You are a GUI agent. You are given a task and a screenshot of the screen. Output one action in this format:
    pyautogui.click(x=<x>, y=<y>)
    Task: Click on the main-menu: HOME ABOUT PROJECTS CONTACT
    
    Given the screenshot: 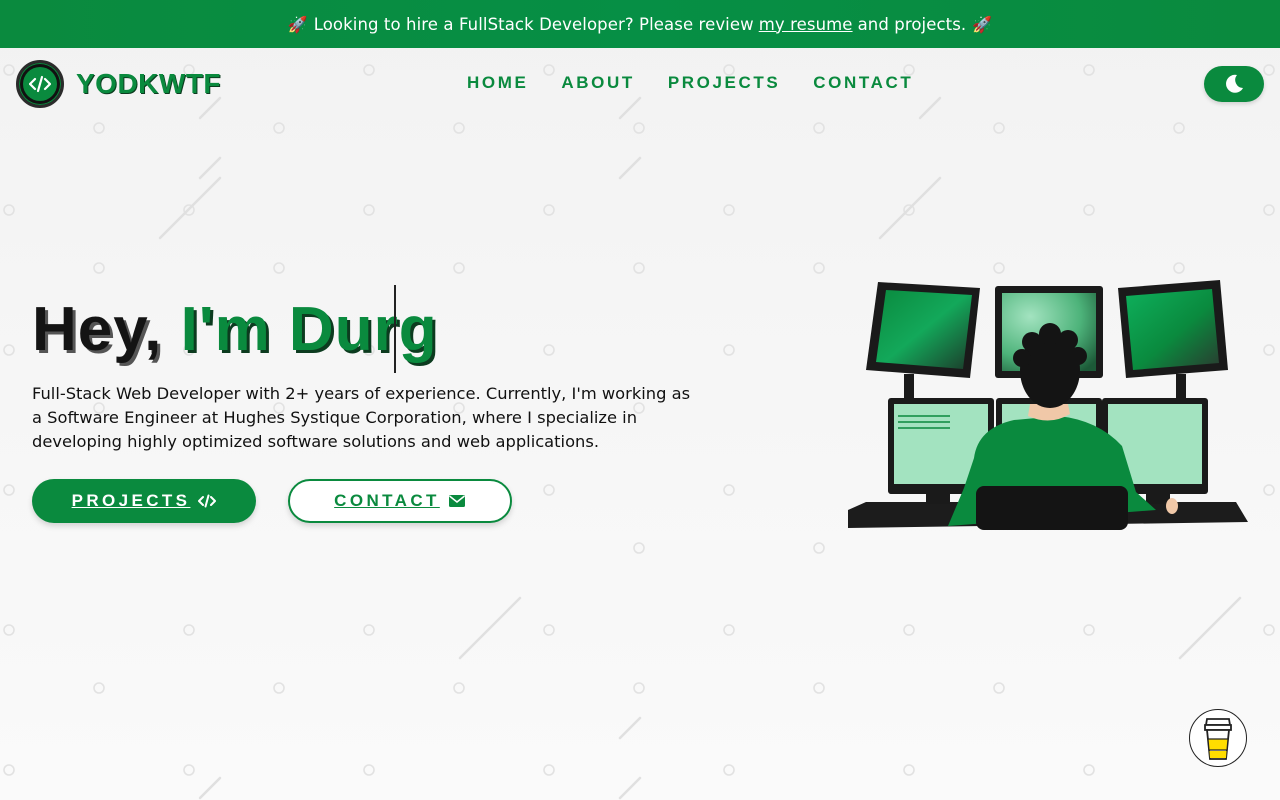 What is the action you would take?
    pyautogui.click(x=706, y=83)
    